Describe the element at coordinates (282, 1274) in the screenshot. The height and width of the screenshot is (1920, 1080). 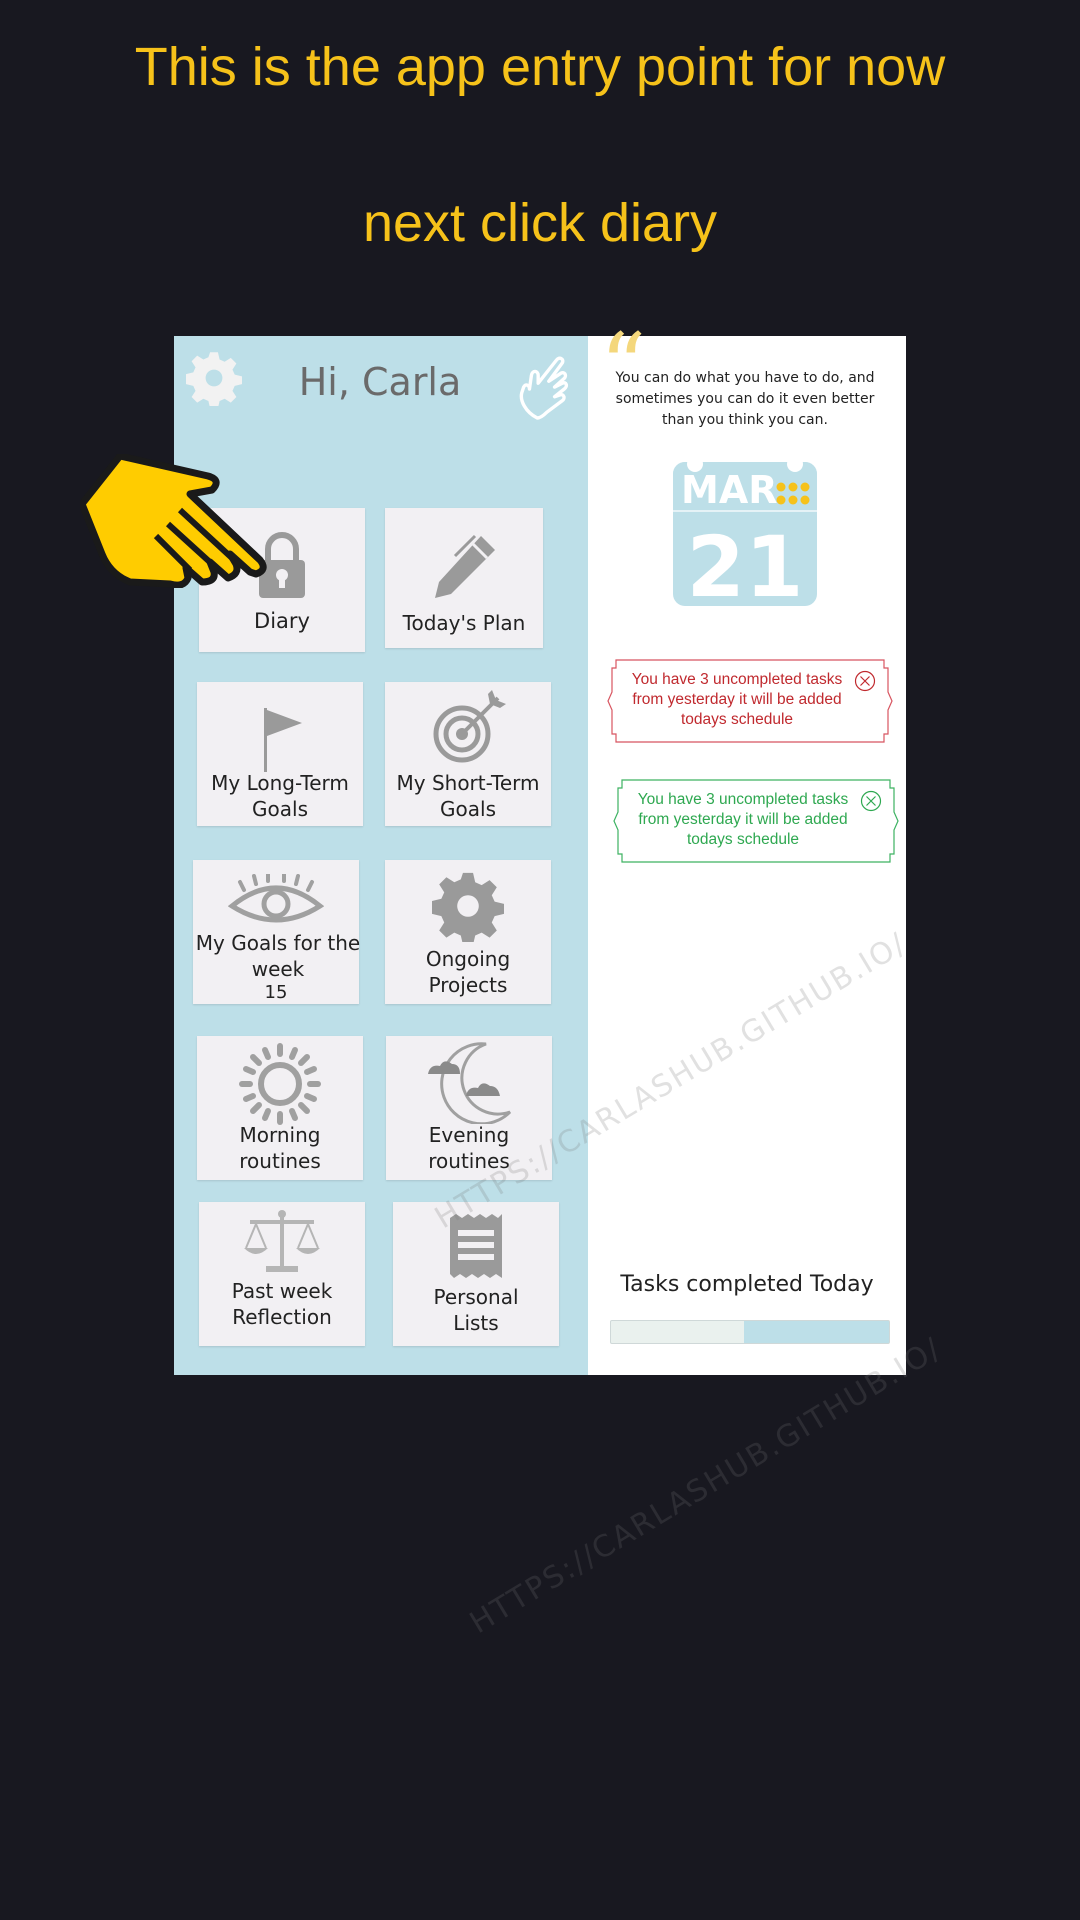
I see `past-week-reflection-tile: Past week Reflection` at that location.